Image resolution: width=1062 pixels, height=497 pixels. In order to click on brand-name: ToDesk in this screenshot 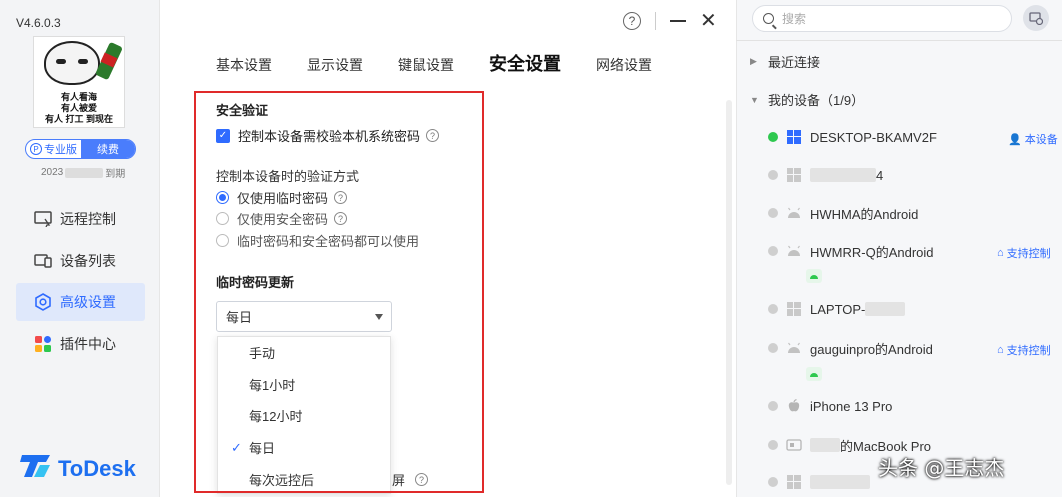, I will do `click(97, 468)`.